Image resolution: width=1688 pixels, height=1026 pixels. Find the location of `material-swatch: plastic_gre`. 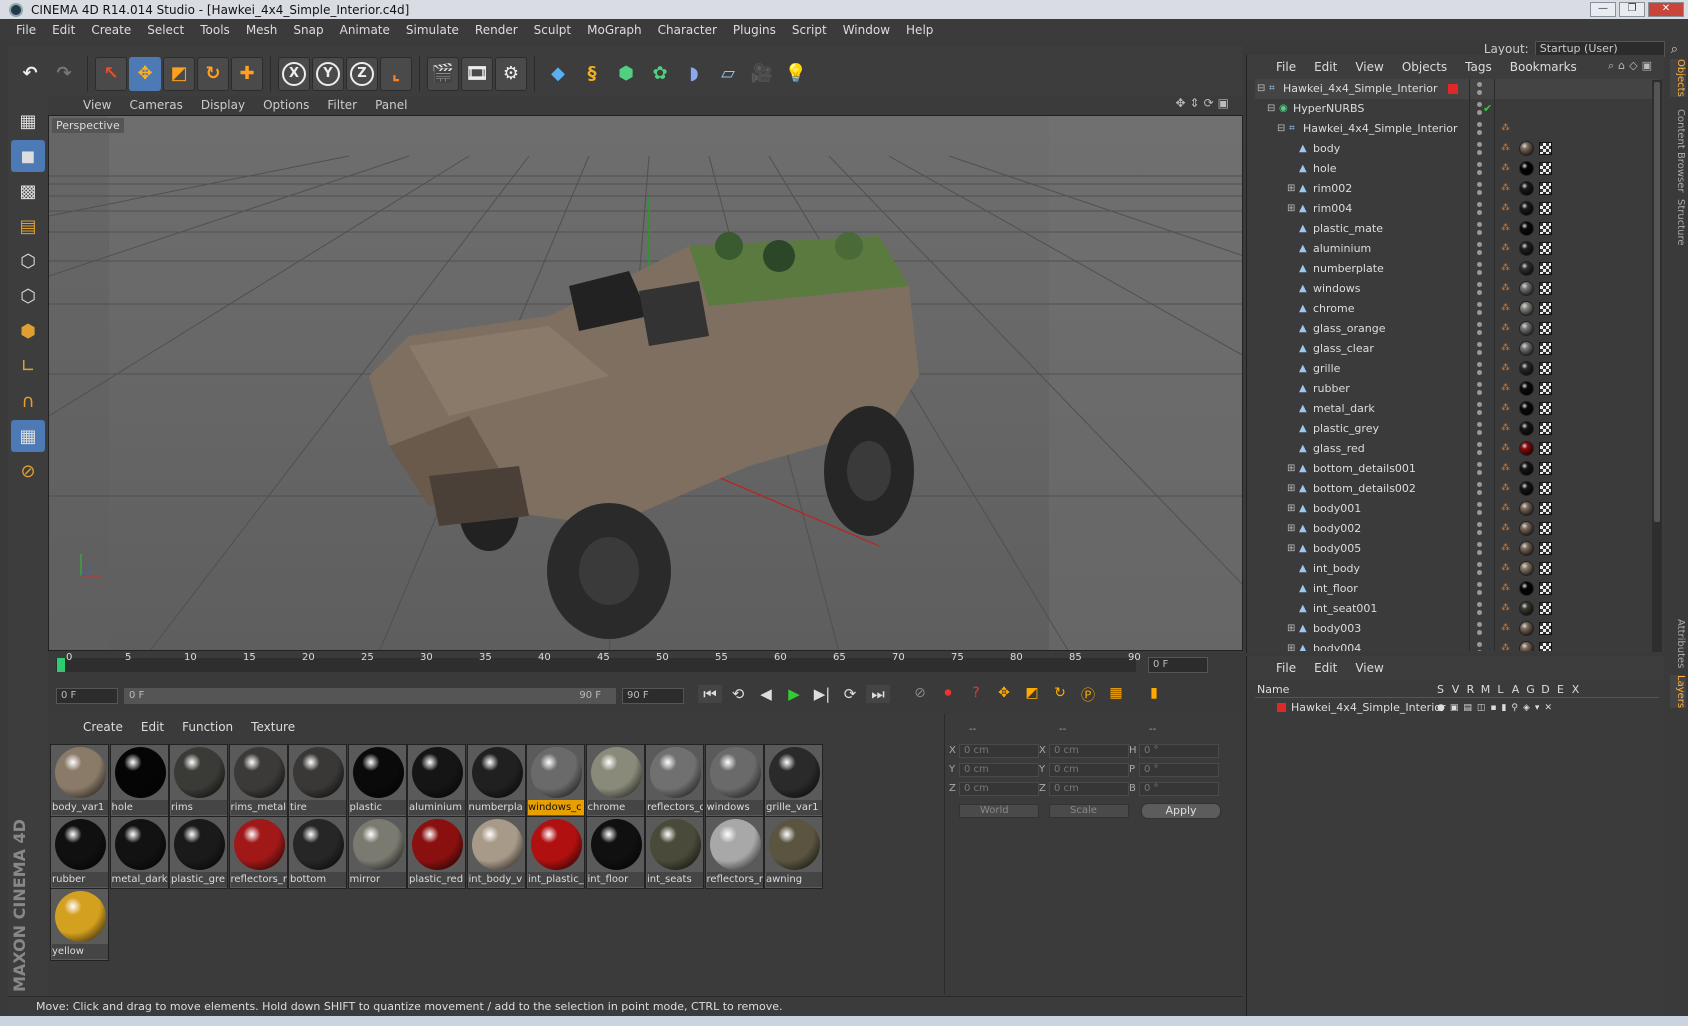

material-swatch: plastic_gre is located at coordinates (198, 852).